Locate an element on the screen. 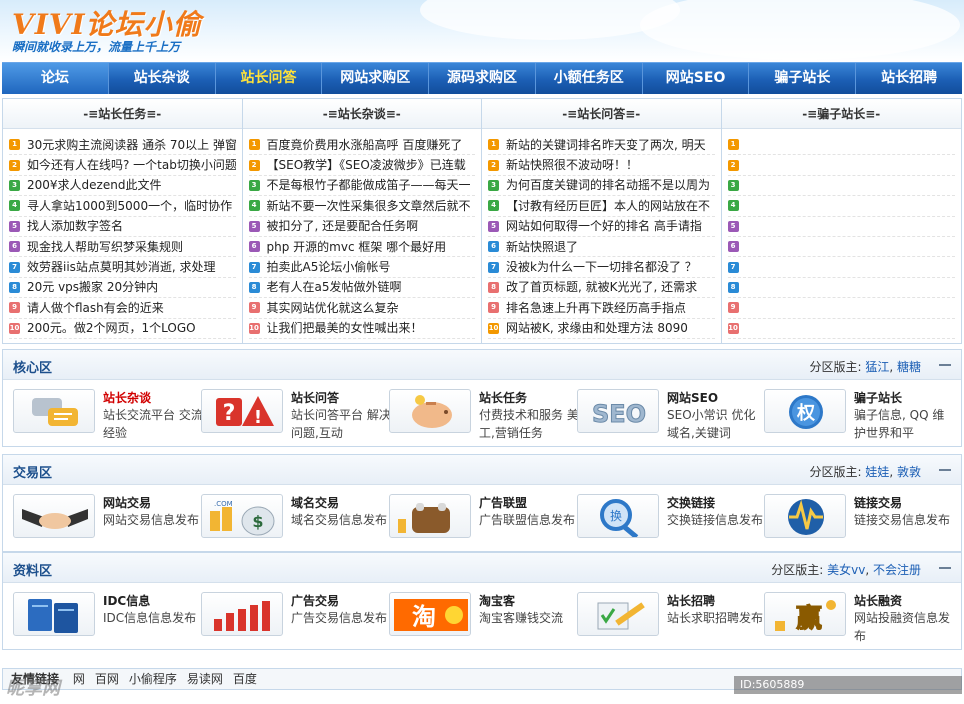  topic-item: 4 is located at coordinates (841, 206).